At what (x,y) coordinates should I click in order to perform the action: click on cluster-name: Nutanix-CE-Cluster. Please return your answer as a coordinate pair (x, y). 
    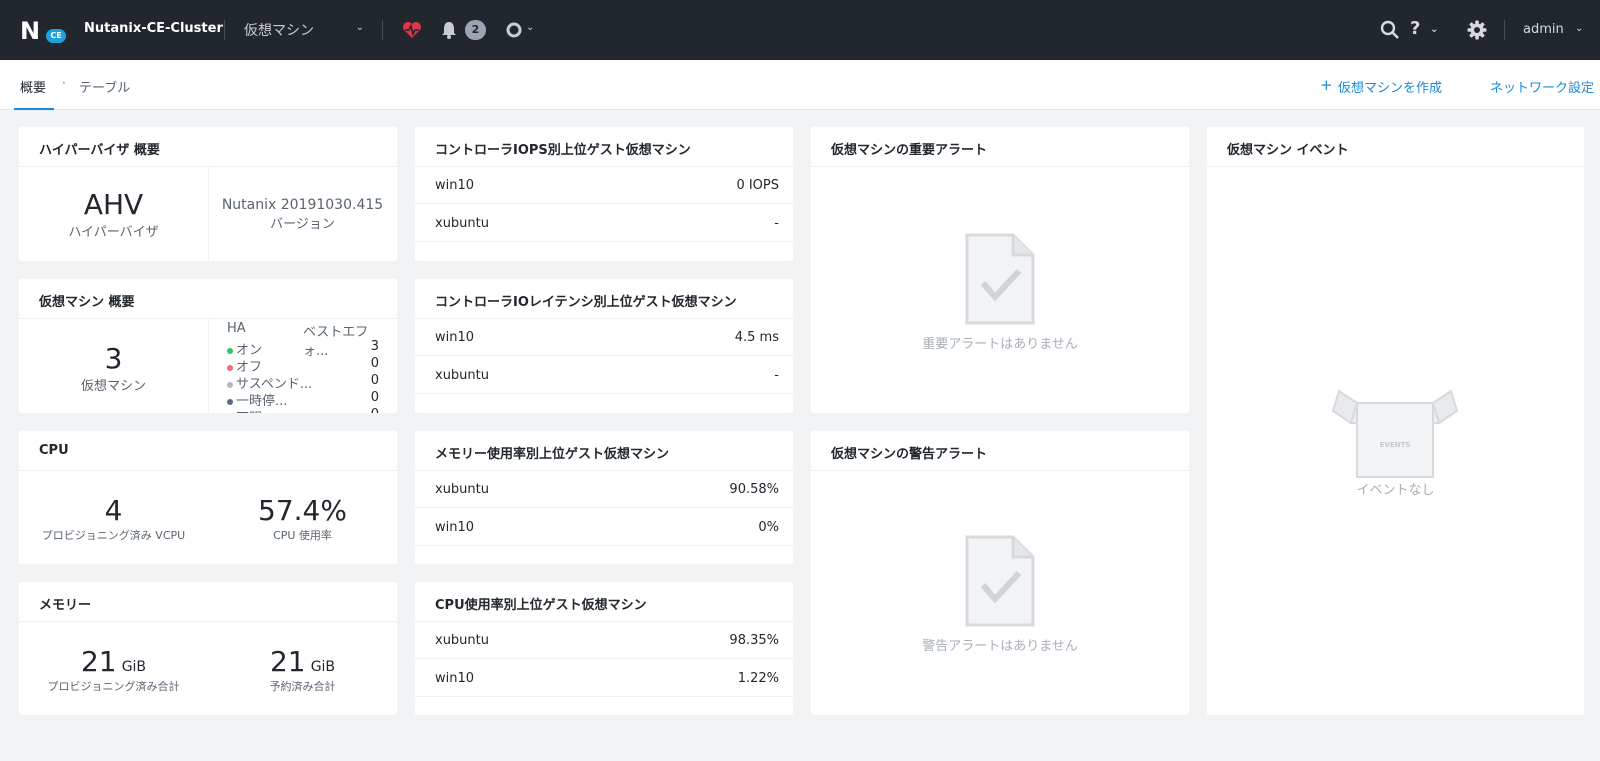
    Looking at the image, I should click on (153, 28).